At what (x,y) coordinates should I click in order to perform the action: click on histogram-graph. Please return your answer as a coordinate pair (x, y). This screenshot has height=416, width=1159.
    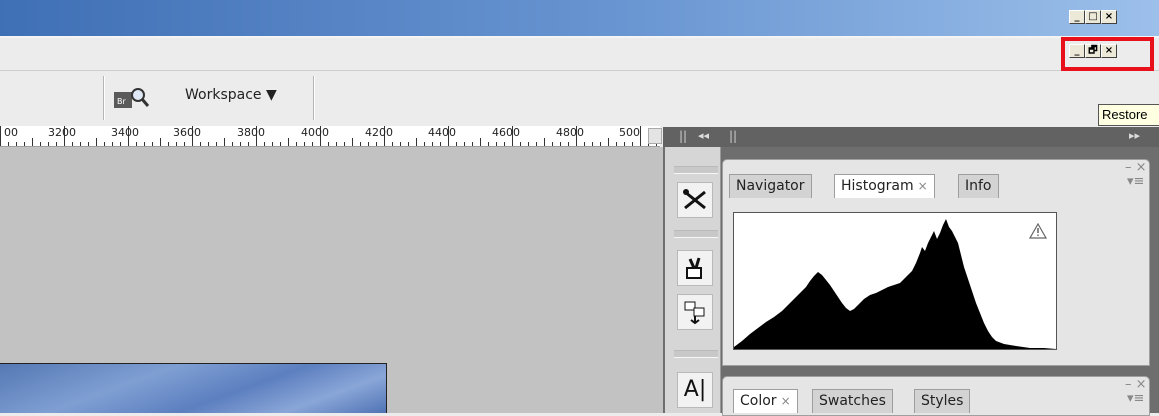
    Looking at the image, I should click on (895, 281).